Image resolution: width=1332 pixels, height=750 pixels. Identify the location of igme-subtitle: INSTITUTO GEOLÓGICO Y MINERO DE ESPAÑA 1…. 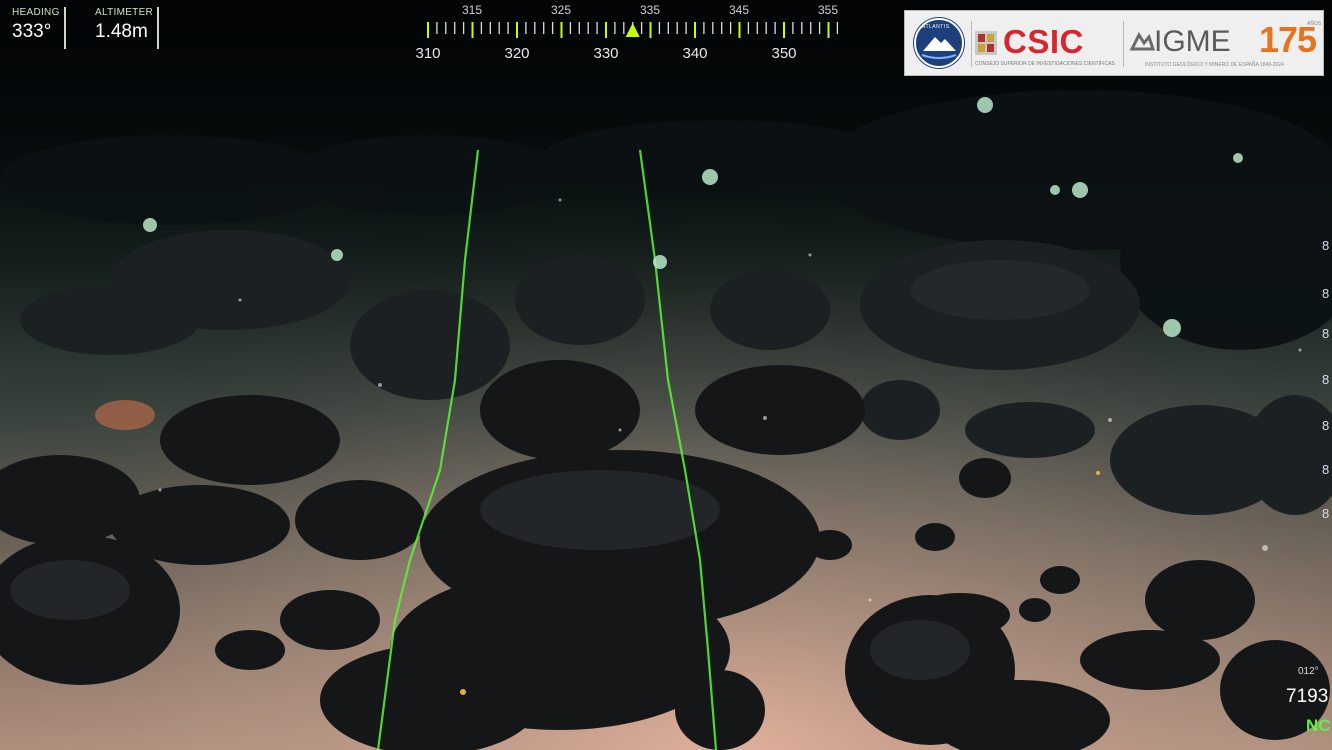
(1214, 65).